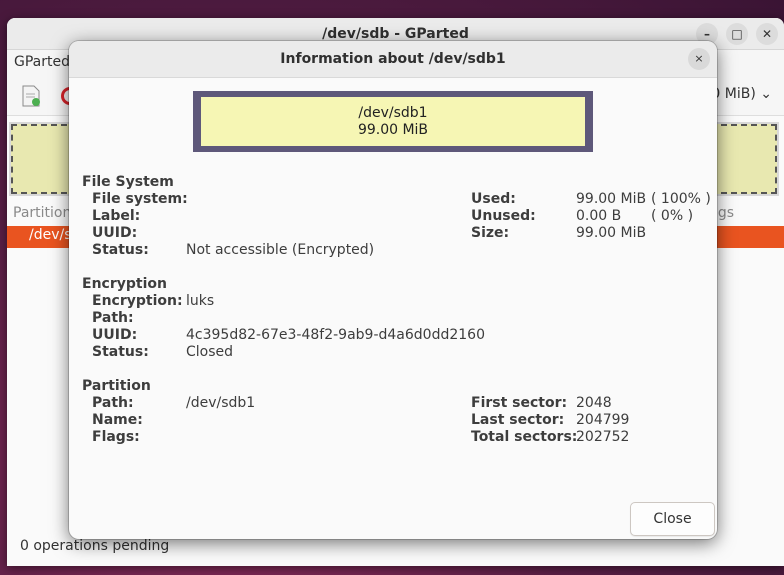 The width and height of the screenshot is (784, 575). I want to click on close-icon: ✕, so click(767, 34).